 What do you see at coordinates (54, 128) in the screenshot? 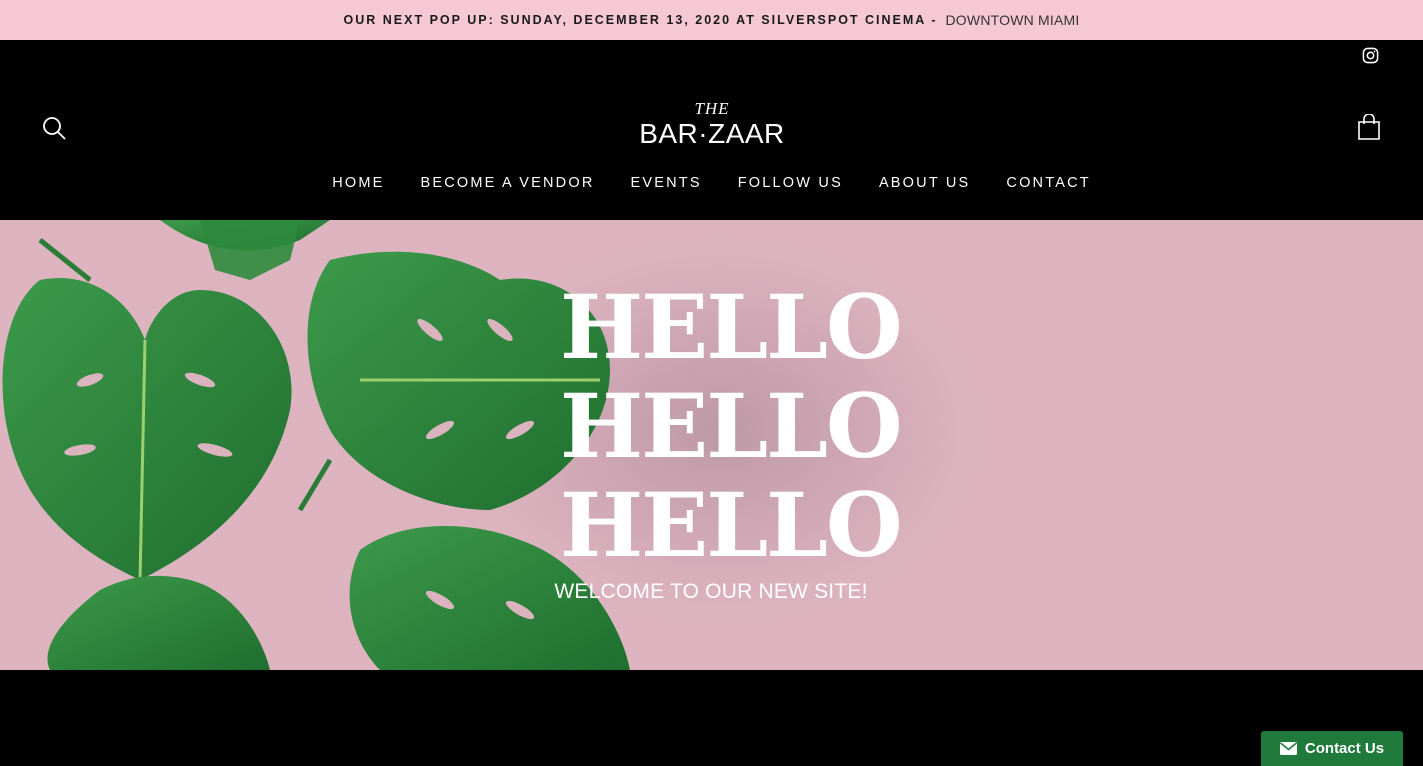
I see `search-icon` at bounding box center [54, 128].